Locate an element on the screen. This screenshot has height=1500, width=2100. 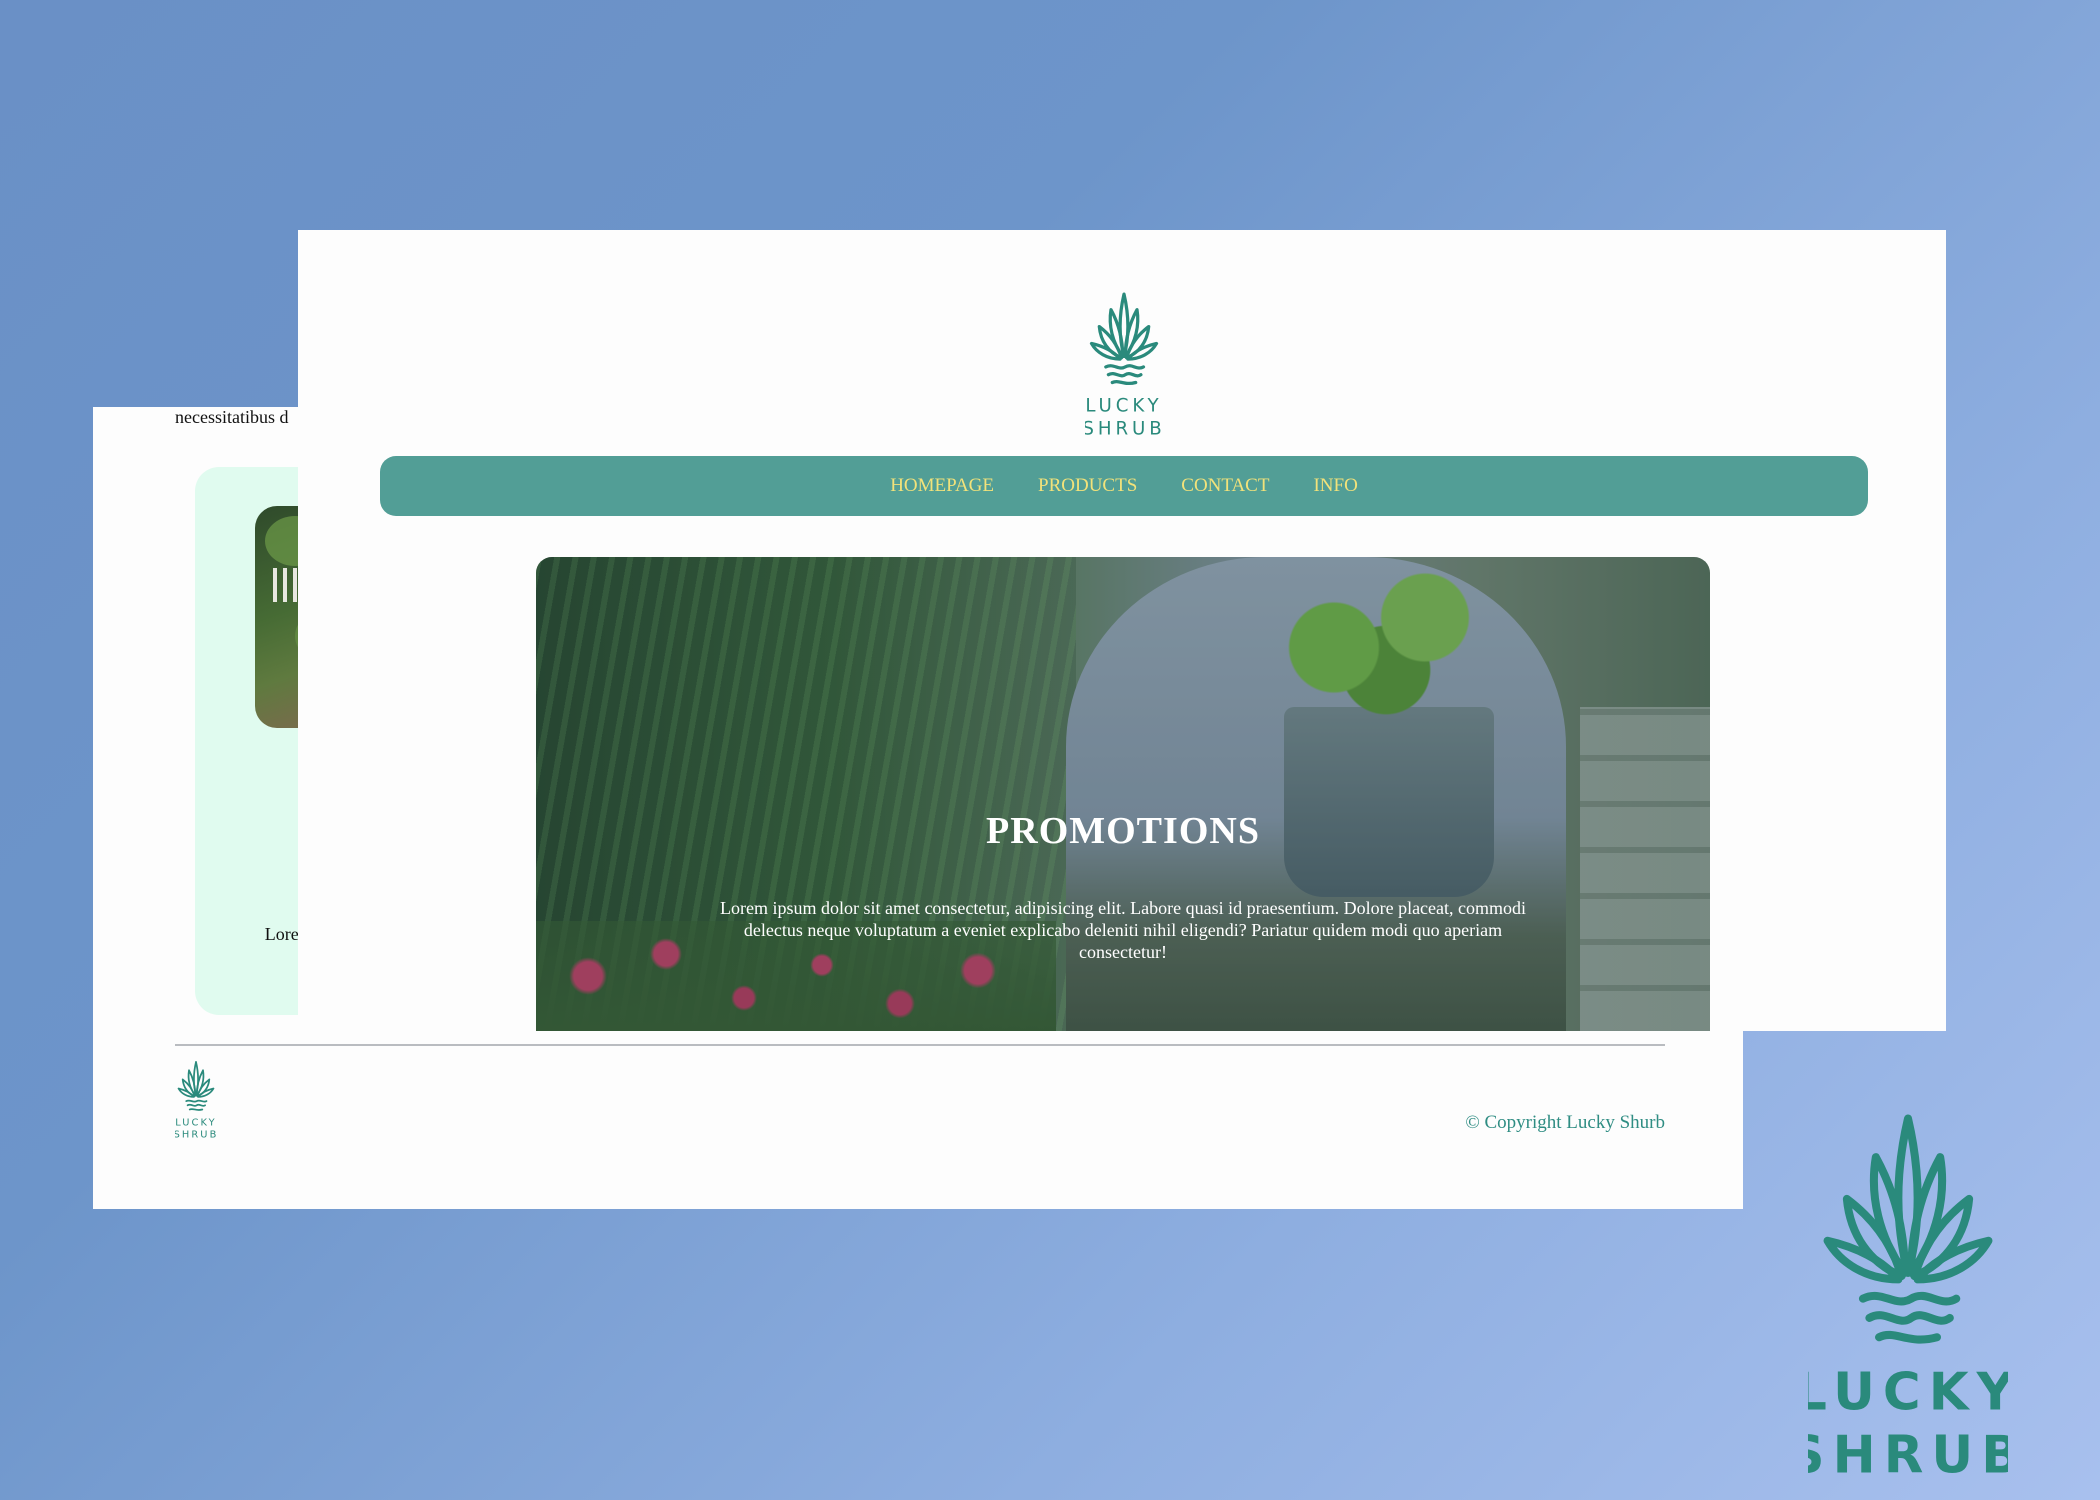
footer-logo-line2: SHRUB is located at coordinates (196, 1135).